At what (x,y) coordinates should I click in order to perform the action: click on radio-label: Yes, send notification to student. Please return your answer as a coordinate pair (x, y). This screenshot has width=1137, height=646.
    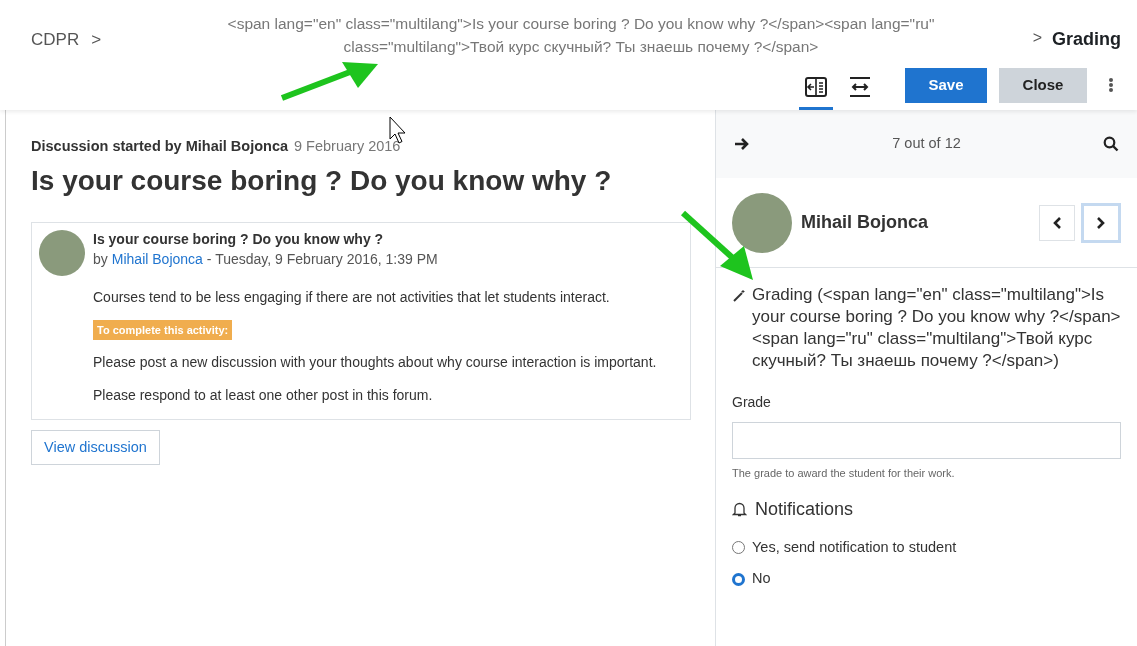
    Looking at the image, I should click on (854, 547).